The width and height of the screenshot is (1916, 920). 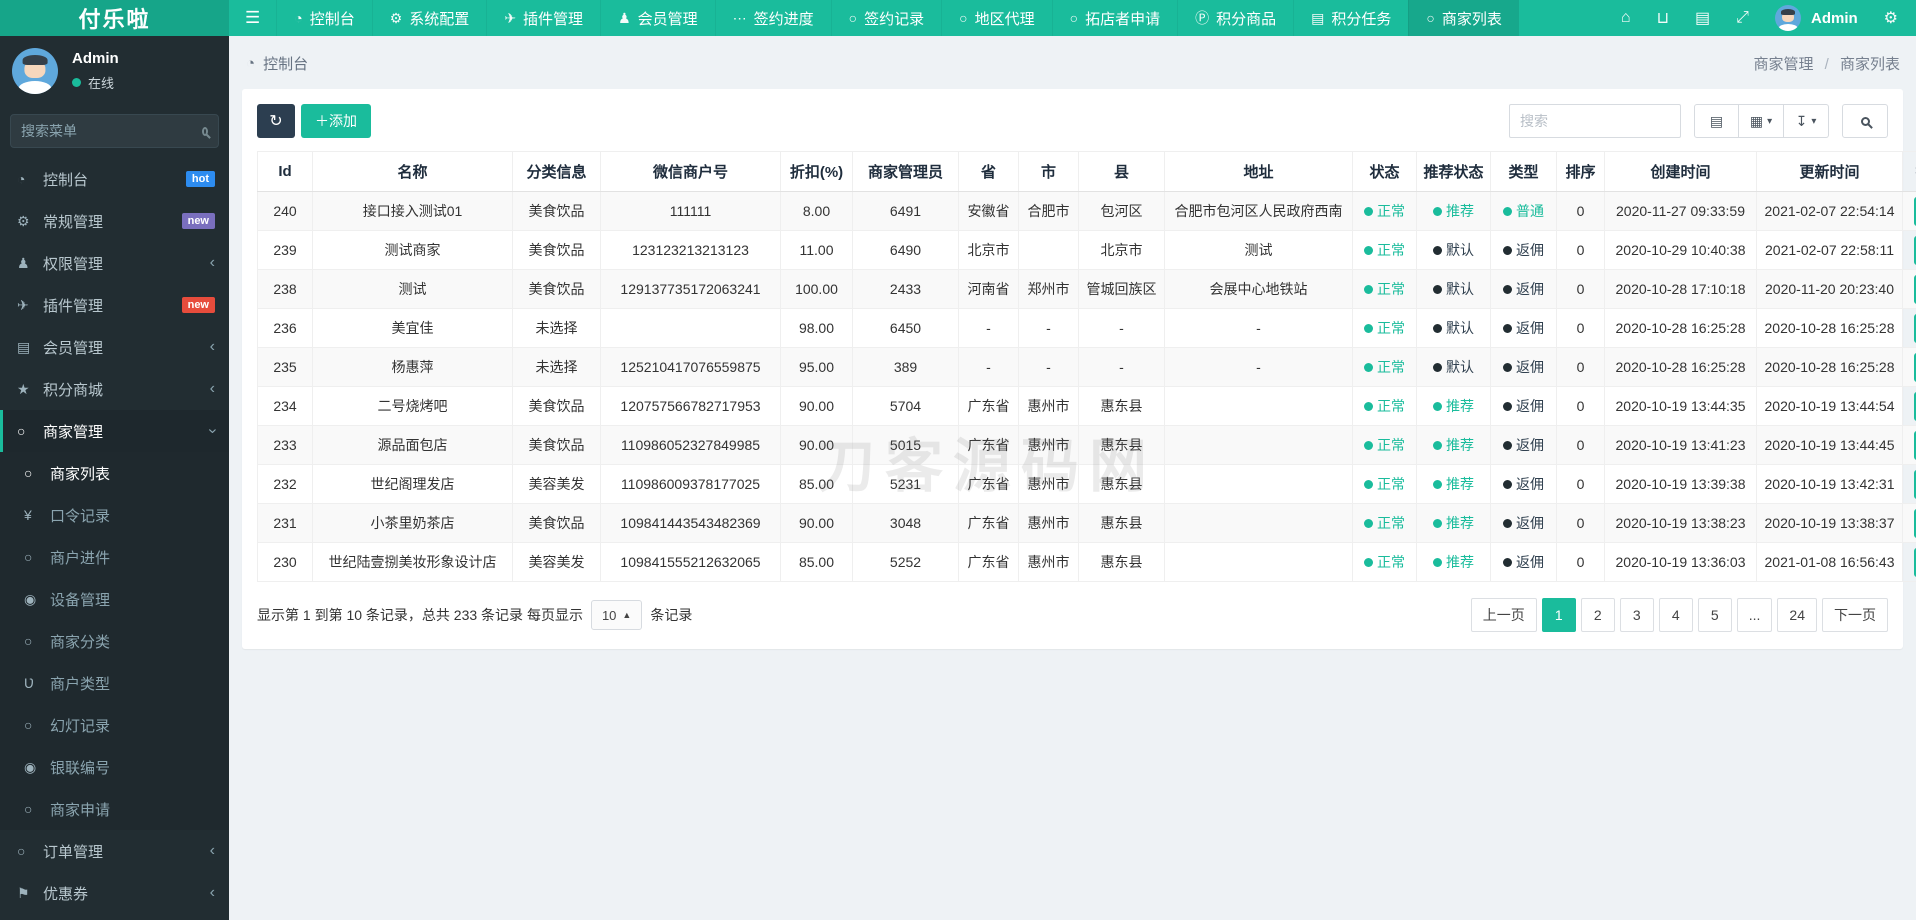 I want to click on nav-item-label: 系统配置, so click(x=439, y=19).